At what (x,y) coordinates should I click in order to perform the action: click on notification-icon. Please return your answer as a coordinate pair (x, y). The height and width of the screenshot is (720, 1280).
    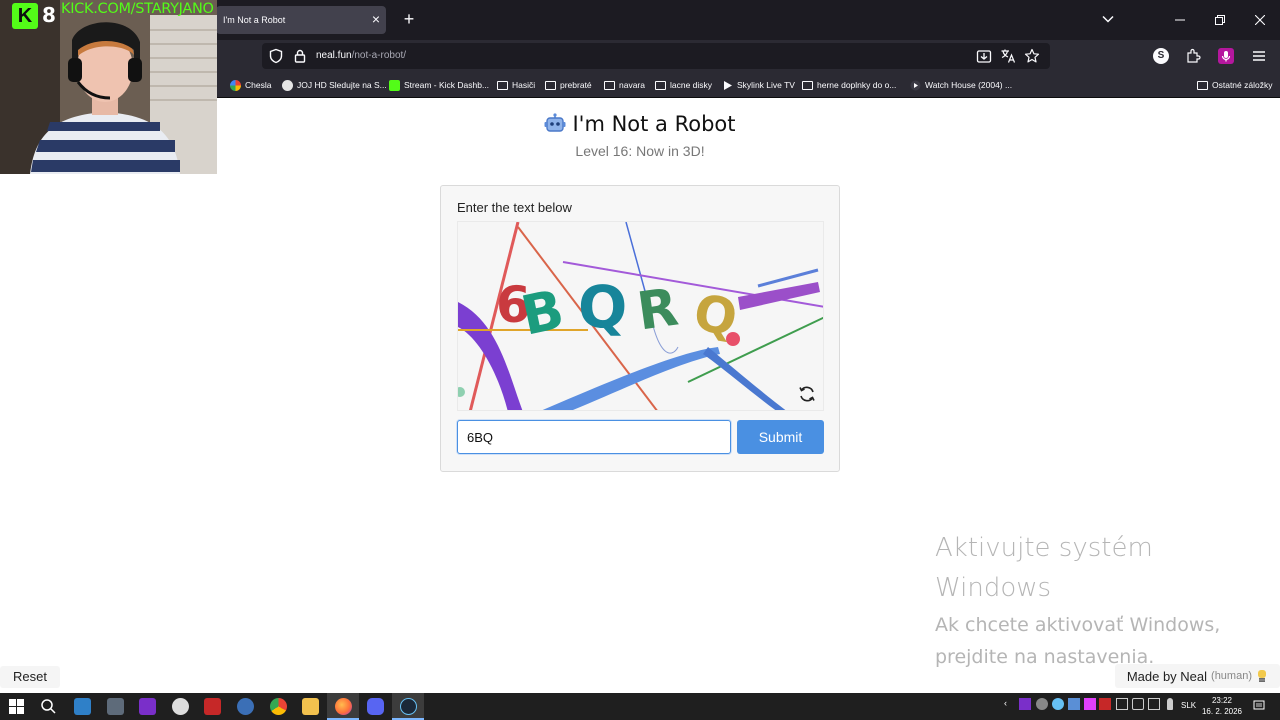
    Looking at the image, I should click on (1259, 706).